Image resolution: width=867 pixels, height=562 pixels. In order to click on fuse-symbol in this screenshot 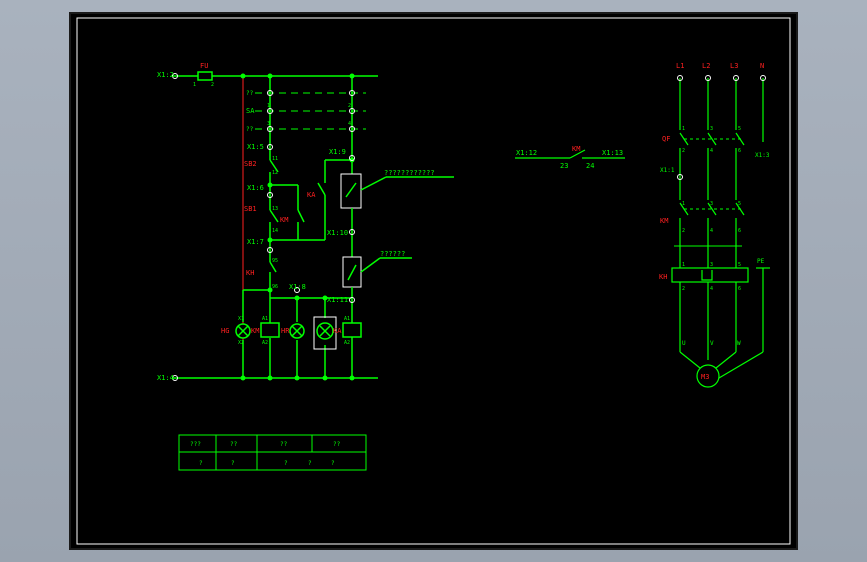, I will do `click(205, 76)`.